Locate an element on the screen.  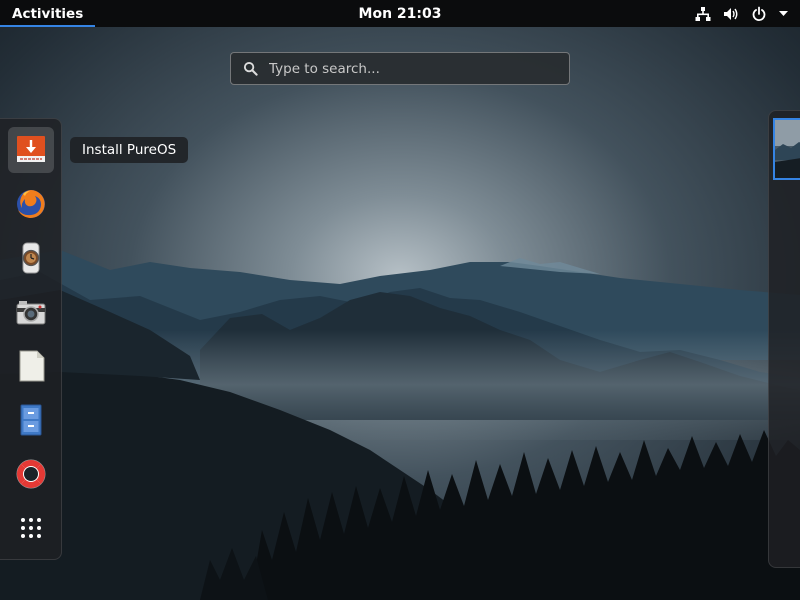
show-applications-icon is located at coordinates (31, 528).